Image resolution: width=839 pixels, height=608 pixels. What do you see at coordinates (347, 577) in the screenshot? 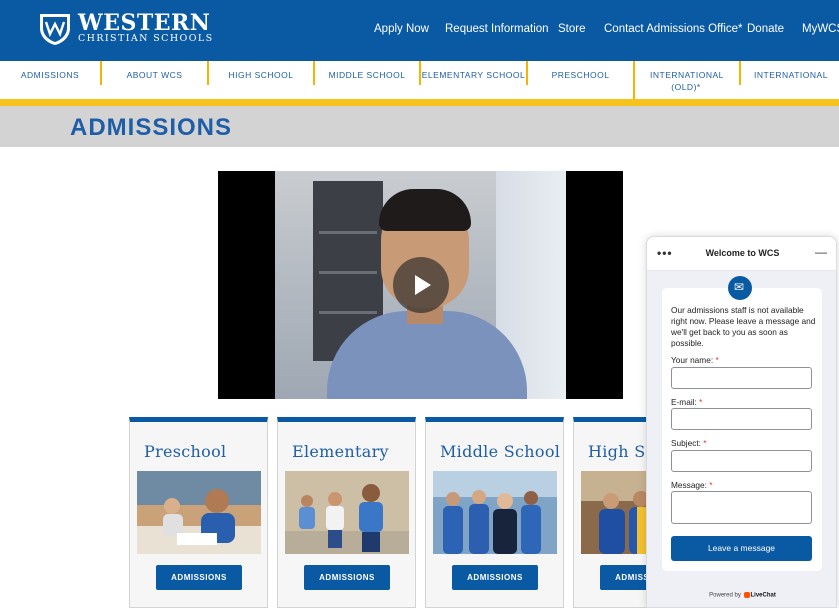
I see `elementary-admissions-button: ADMISSIONS` at bounding box center [347, 577].